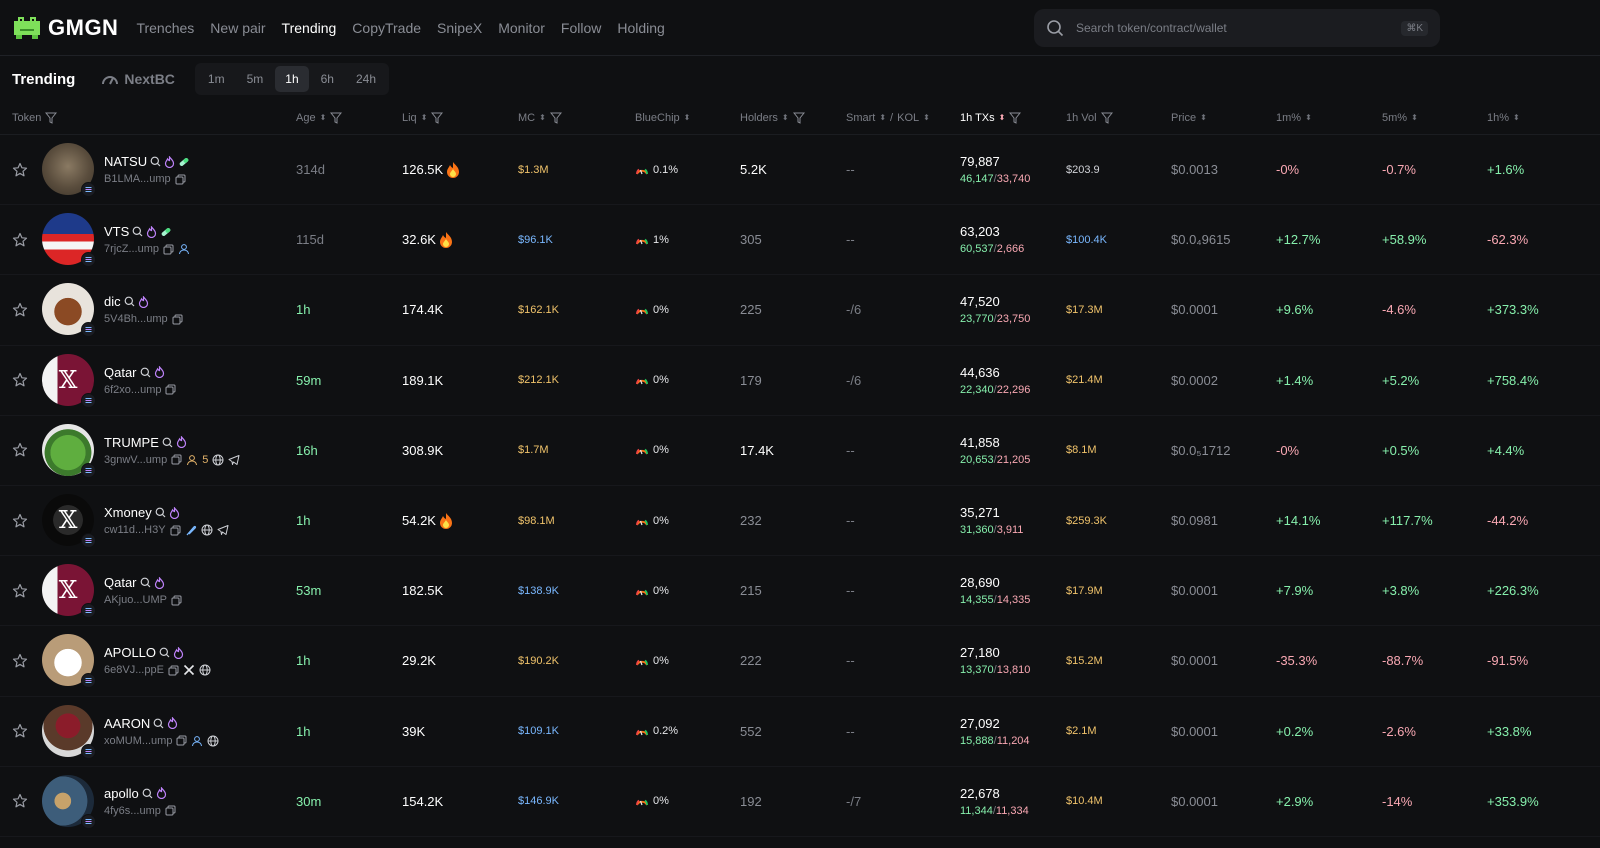 The width and height of the screenshot is (1600, 848). Describe the element at coordinates (130, 652) in the screenshot. I see `token-name: APOLLO` at that location.